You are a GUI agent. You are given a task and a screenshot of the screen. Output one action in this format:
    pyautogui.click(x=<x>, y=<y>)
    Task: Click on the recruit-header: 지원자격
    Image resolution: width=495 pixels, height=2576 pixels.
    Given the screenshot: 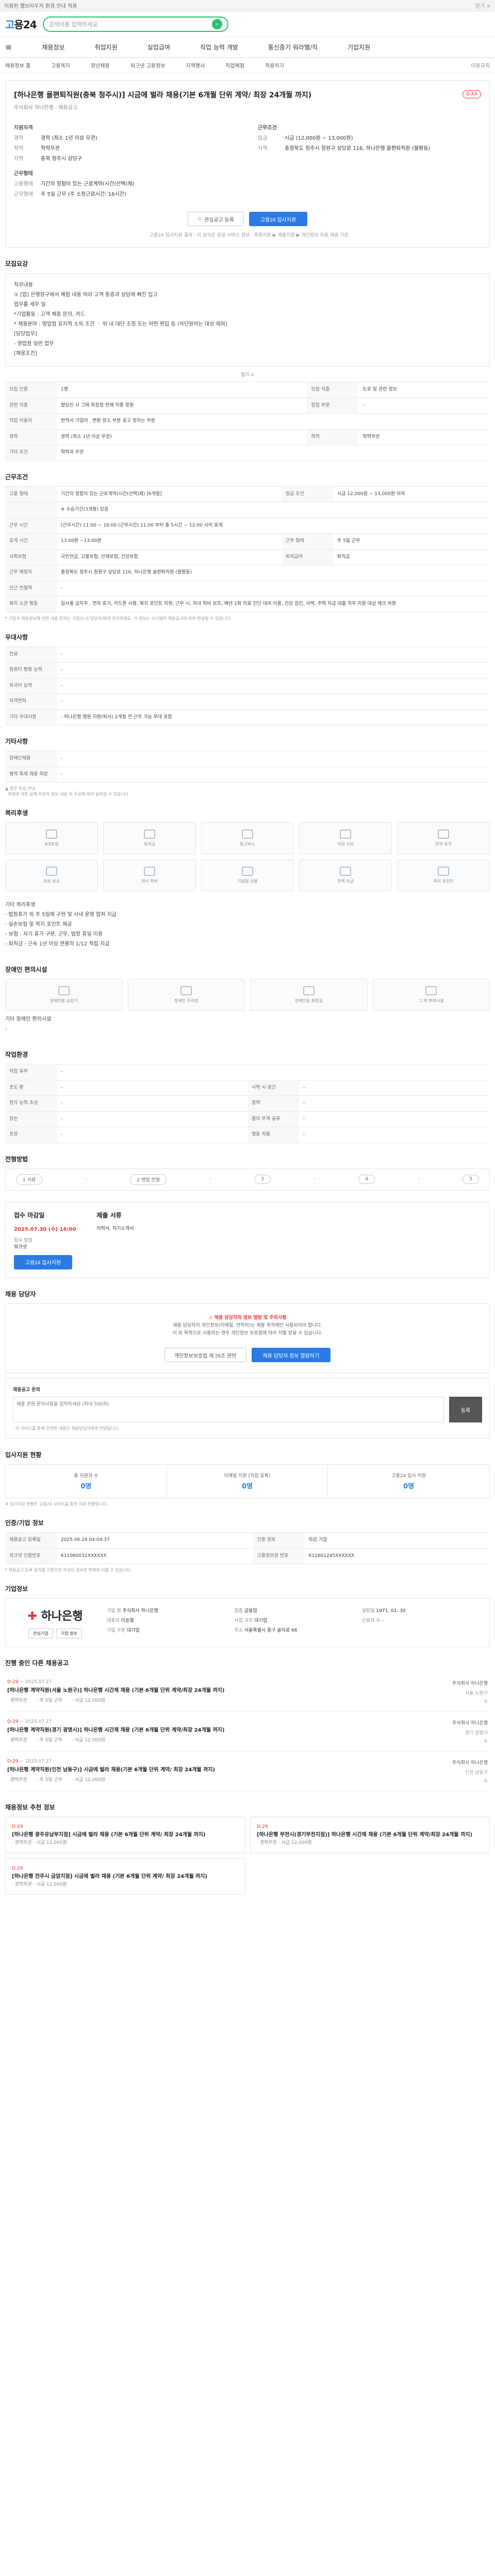 What is the action you would take?
    pyautogui.click(x=23, y=128)
    